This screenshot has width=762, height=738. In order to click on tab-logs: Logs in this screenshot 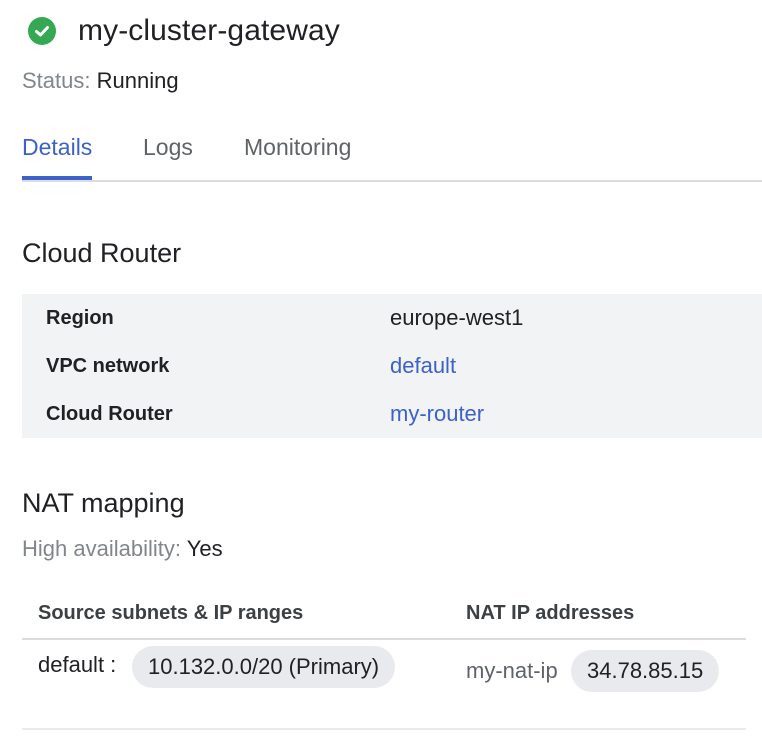, I will do `click(168, 156)`.